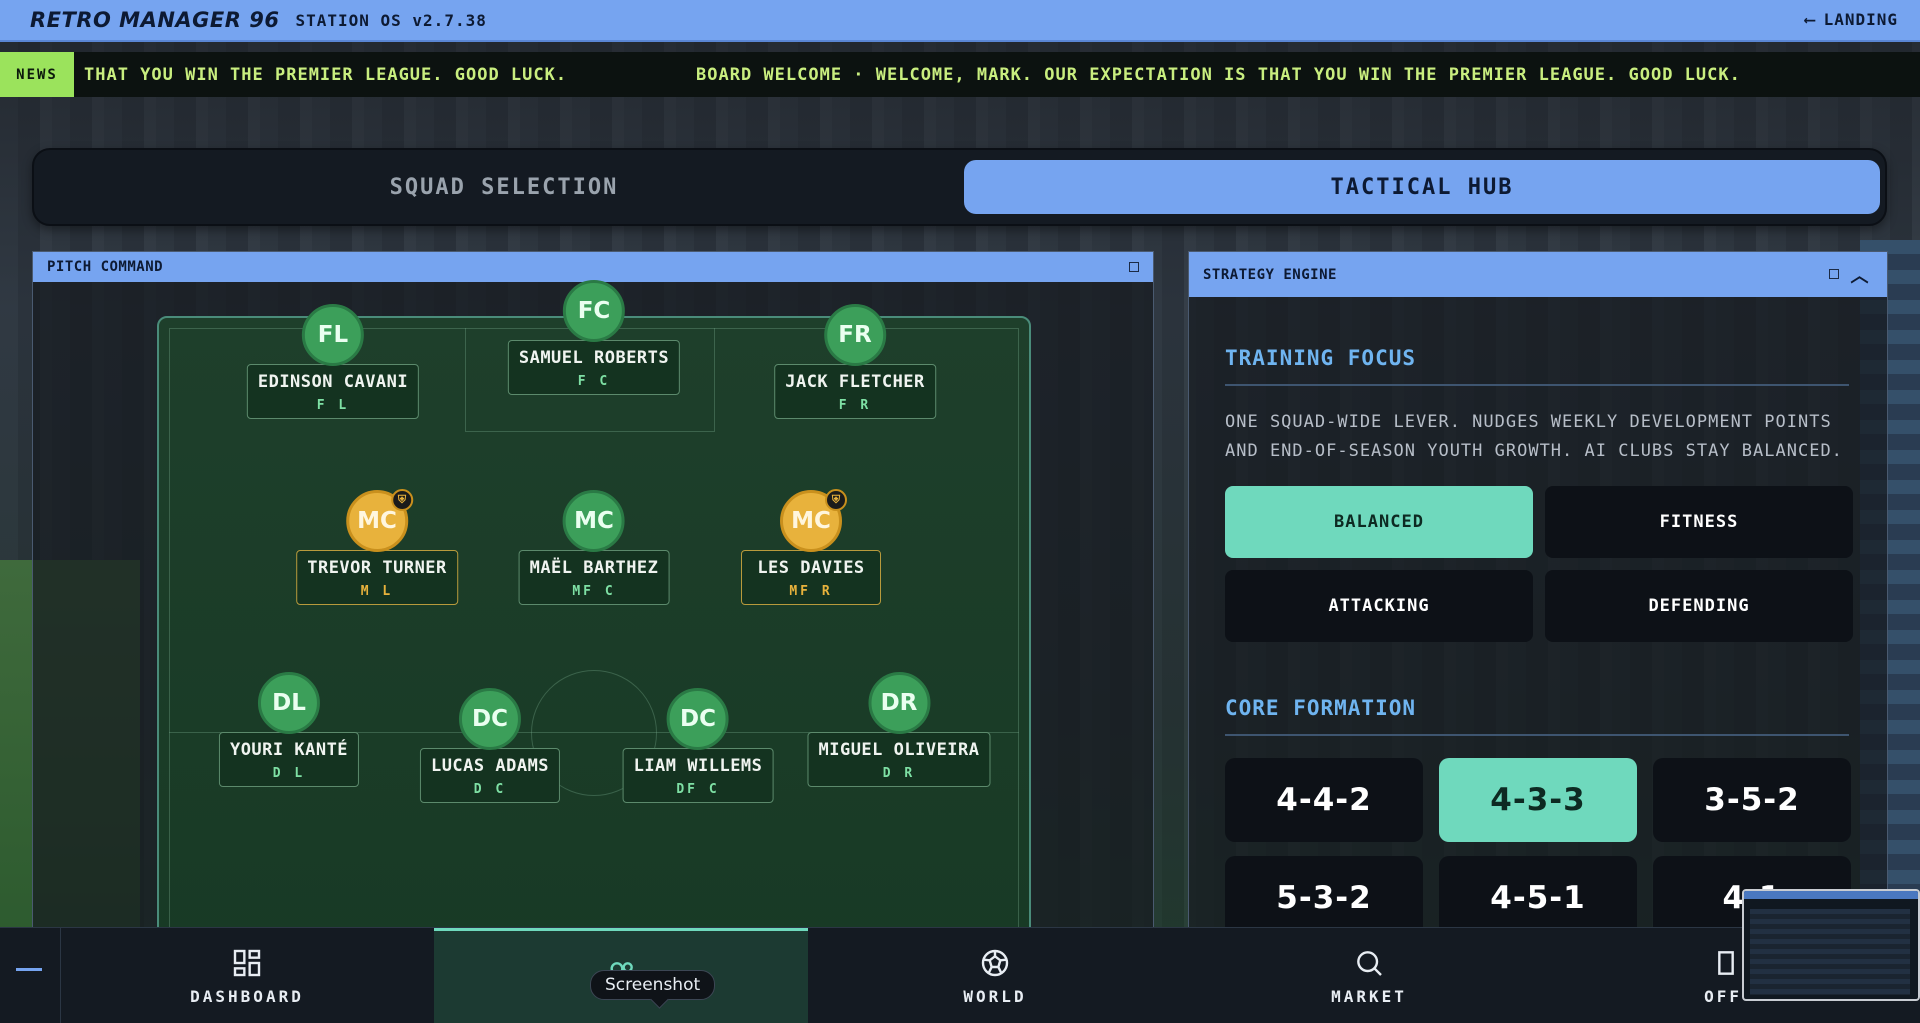 Image resolution: width=1920 pixels, height=1023 pixels. Describe the element at coordinates (1699, 606) in the screenshot. I see `training-option-defending: DEFENDING` at that location.